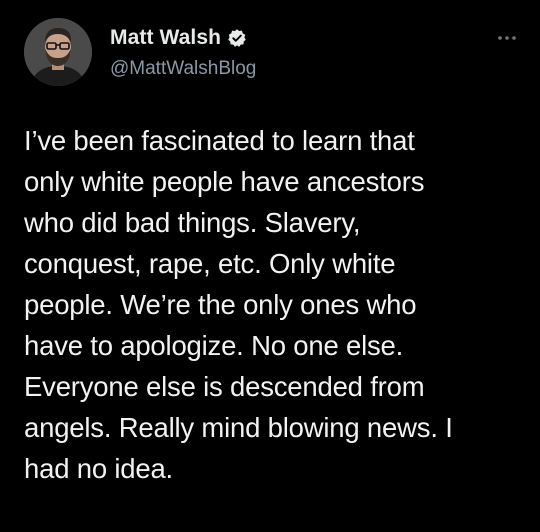  I want to click on avatar, so click(58, 52).